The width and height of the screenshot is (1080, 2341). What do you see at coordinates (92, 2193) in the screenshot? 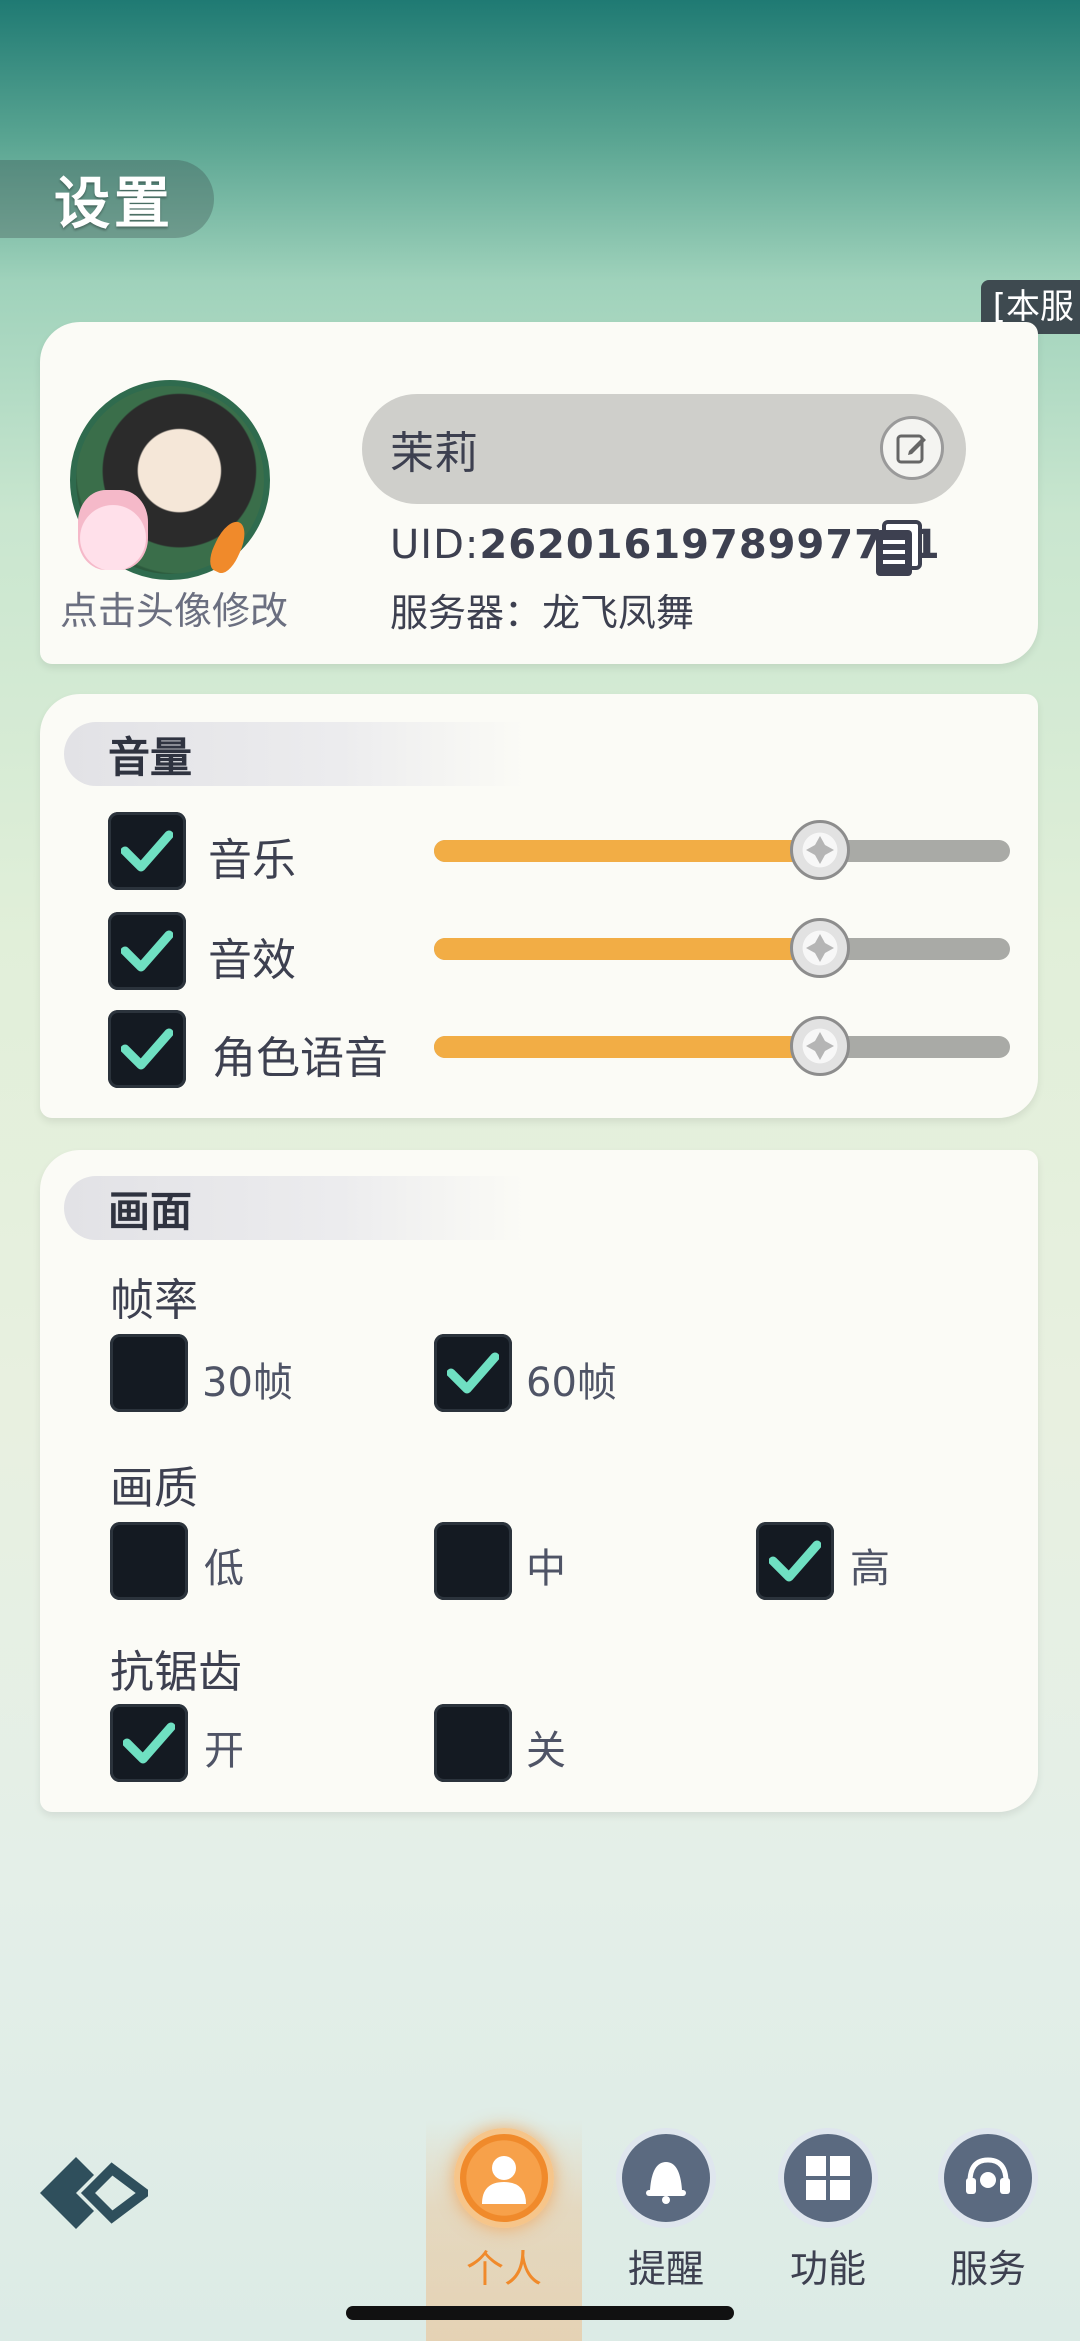
I see `game-logo-icon` at bounding box center [92, 2193].